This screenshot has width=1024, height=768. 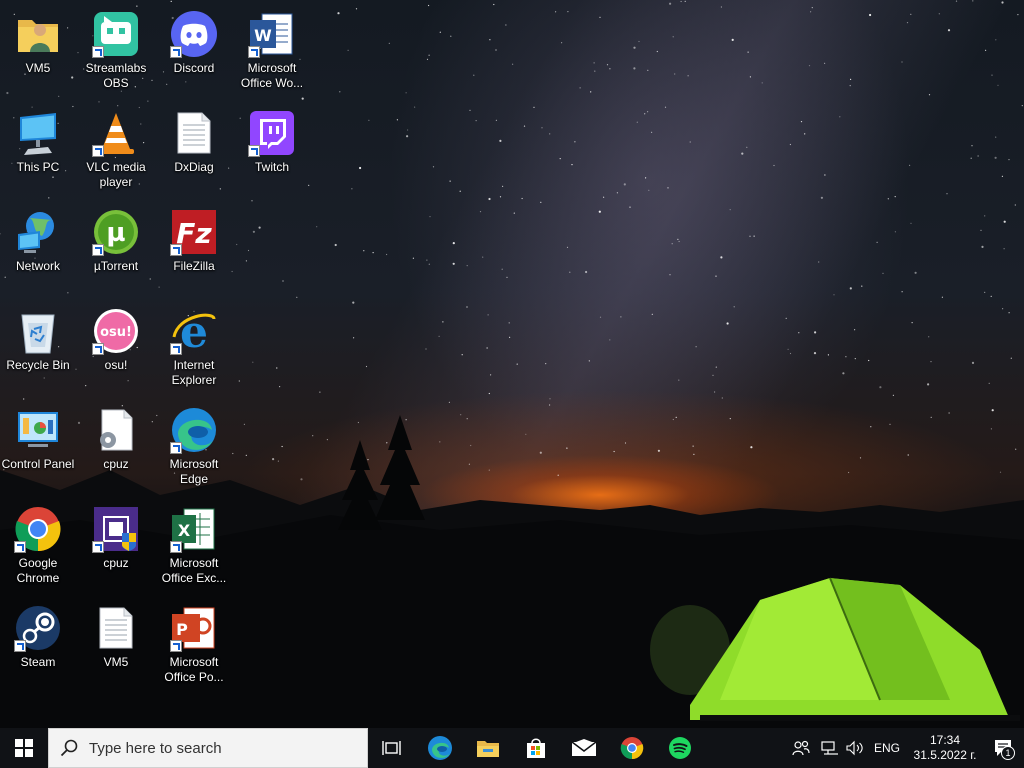 I want to click on recycle-bin-icon, so click(x=38, y=331).